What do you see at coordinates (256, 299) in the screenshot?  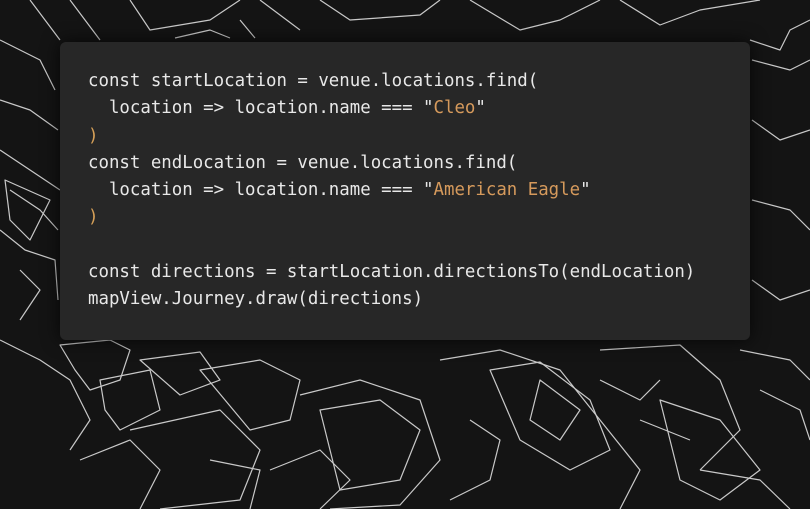 I see `code-text: mapView.Journey.draw(directions)` at bounding box center [256, 299].